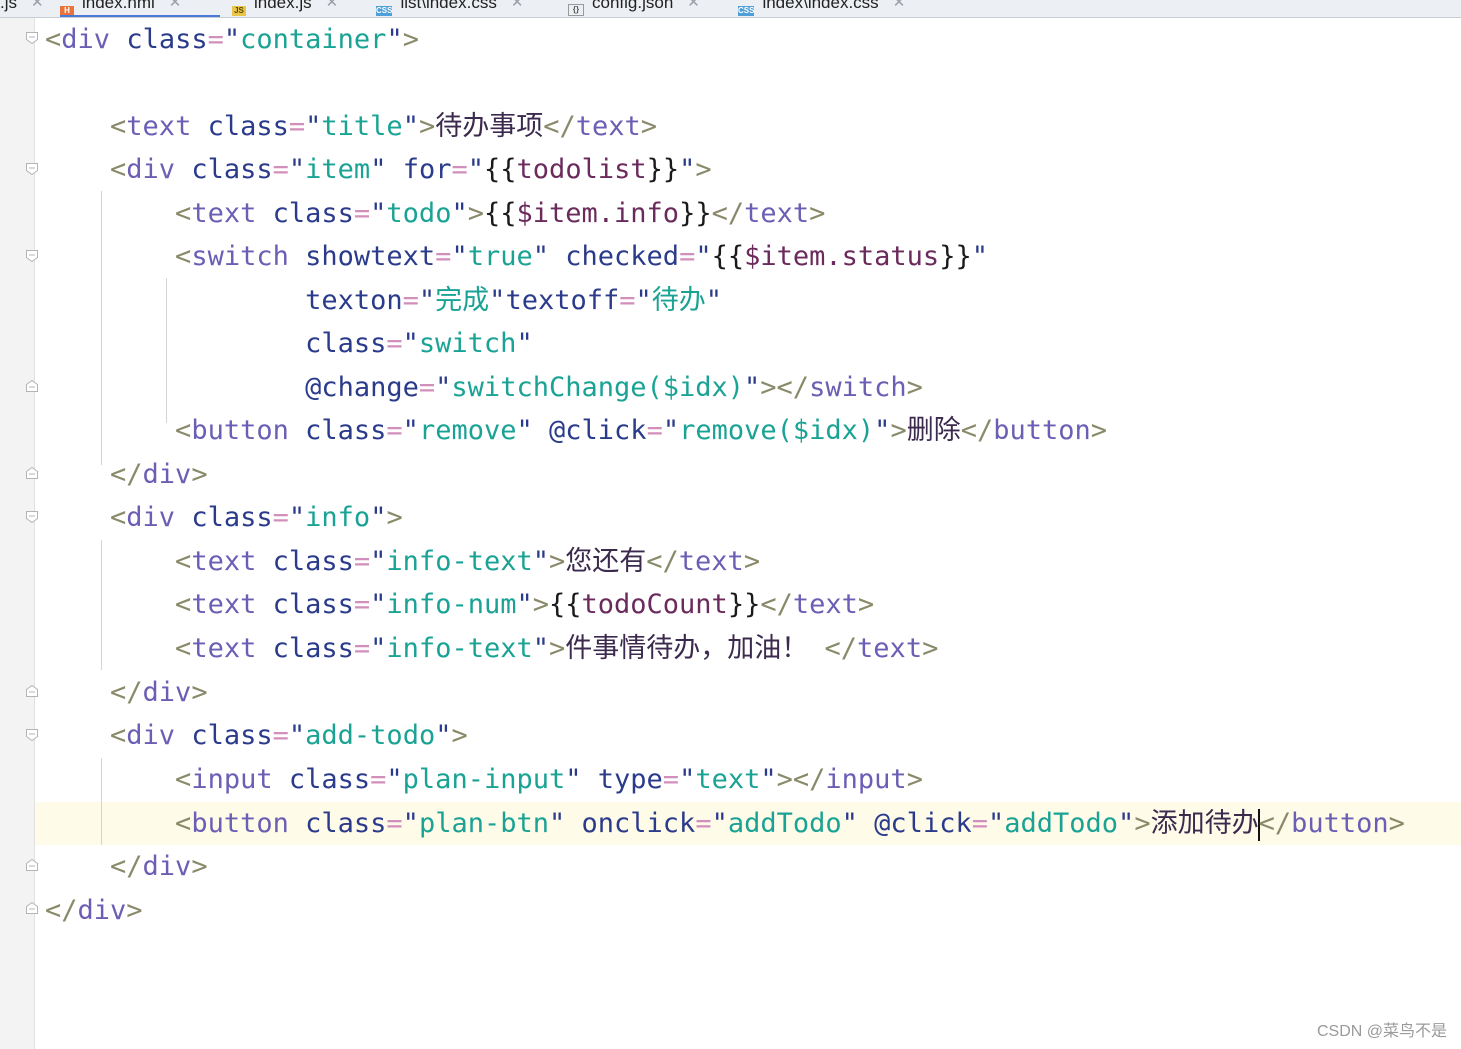 This screenshot has width=1461, height=1049. I want to click on tab-label: list\index.css, so click(448, 6).